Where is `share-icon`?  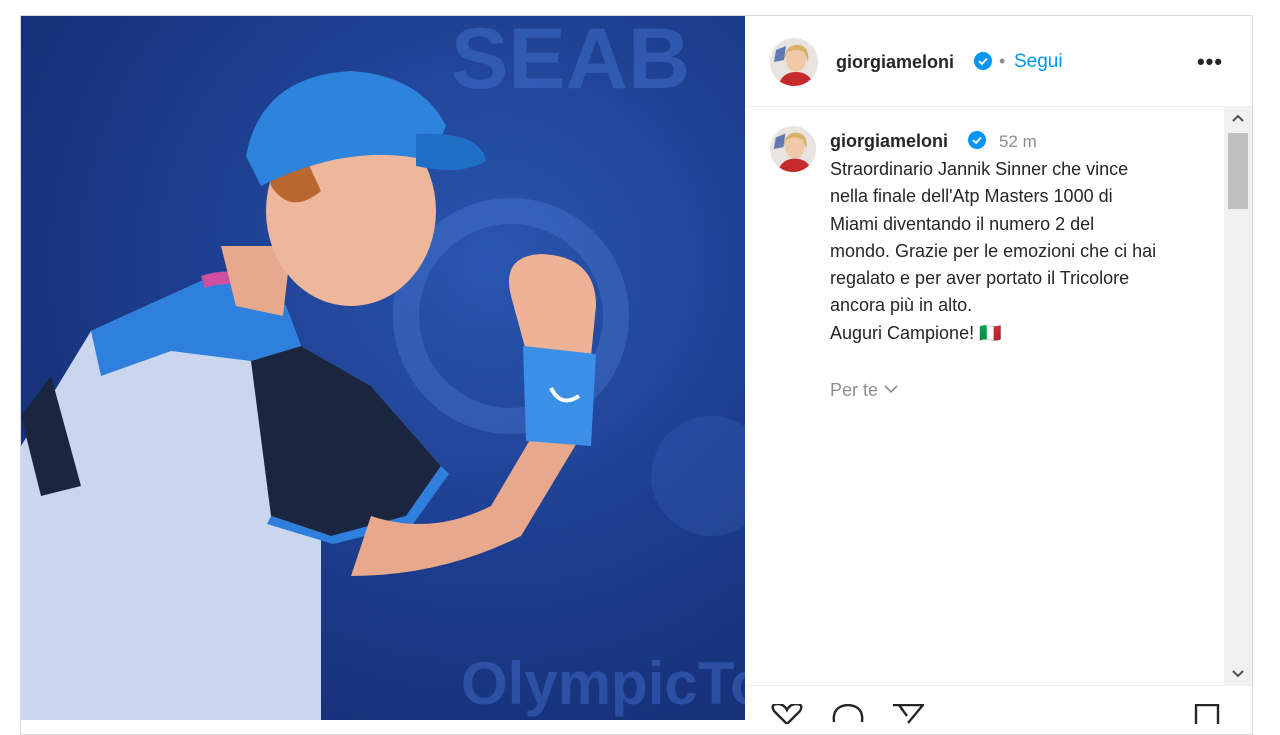 share-icon is located at coordinates (908, 714).